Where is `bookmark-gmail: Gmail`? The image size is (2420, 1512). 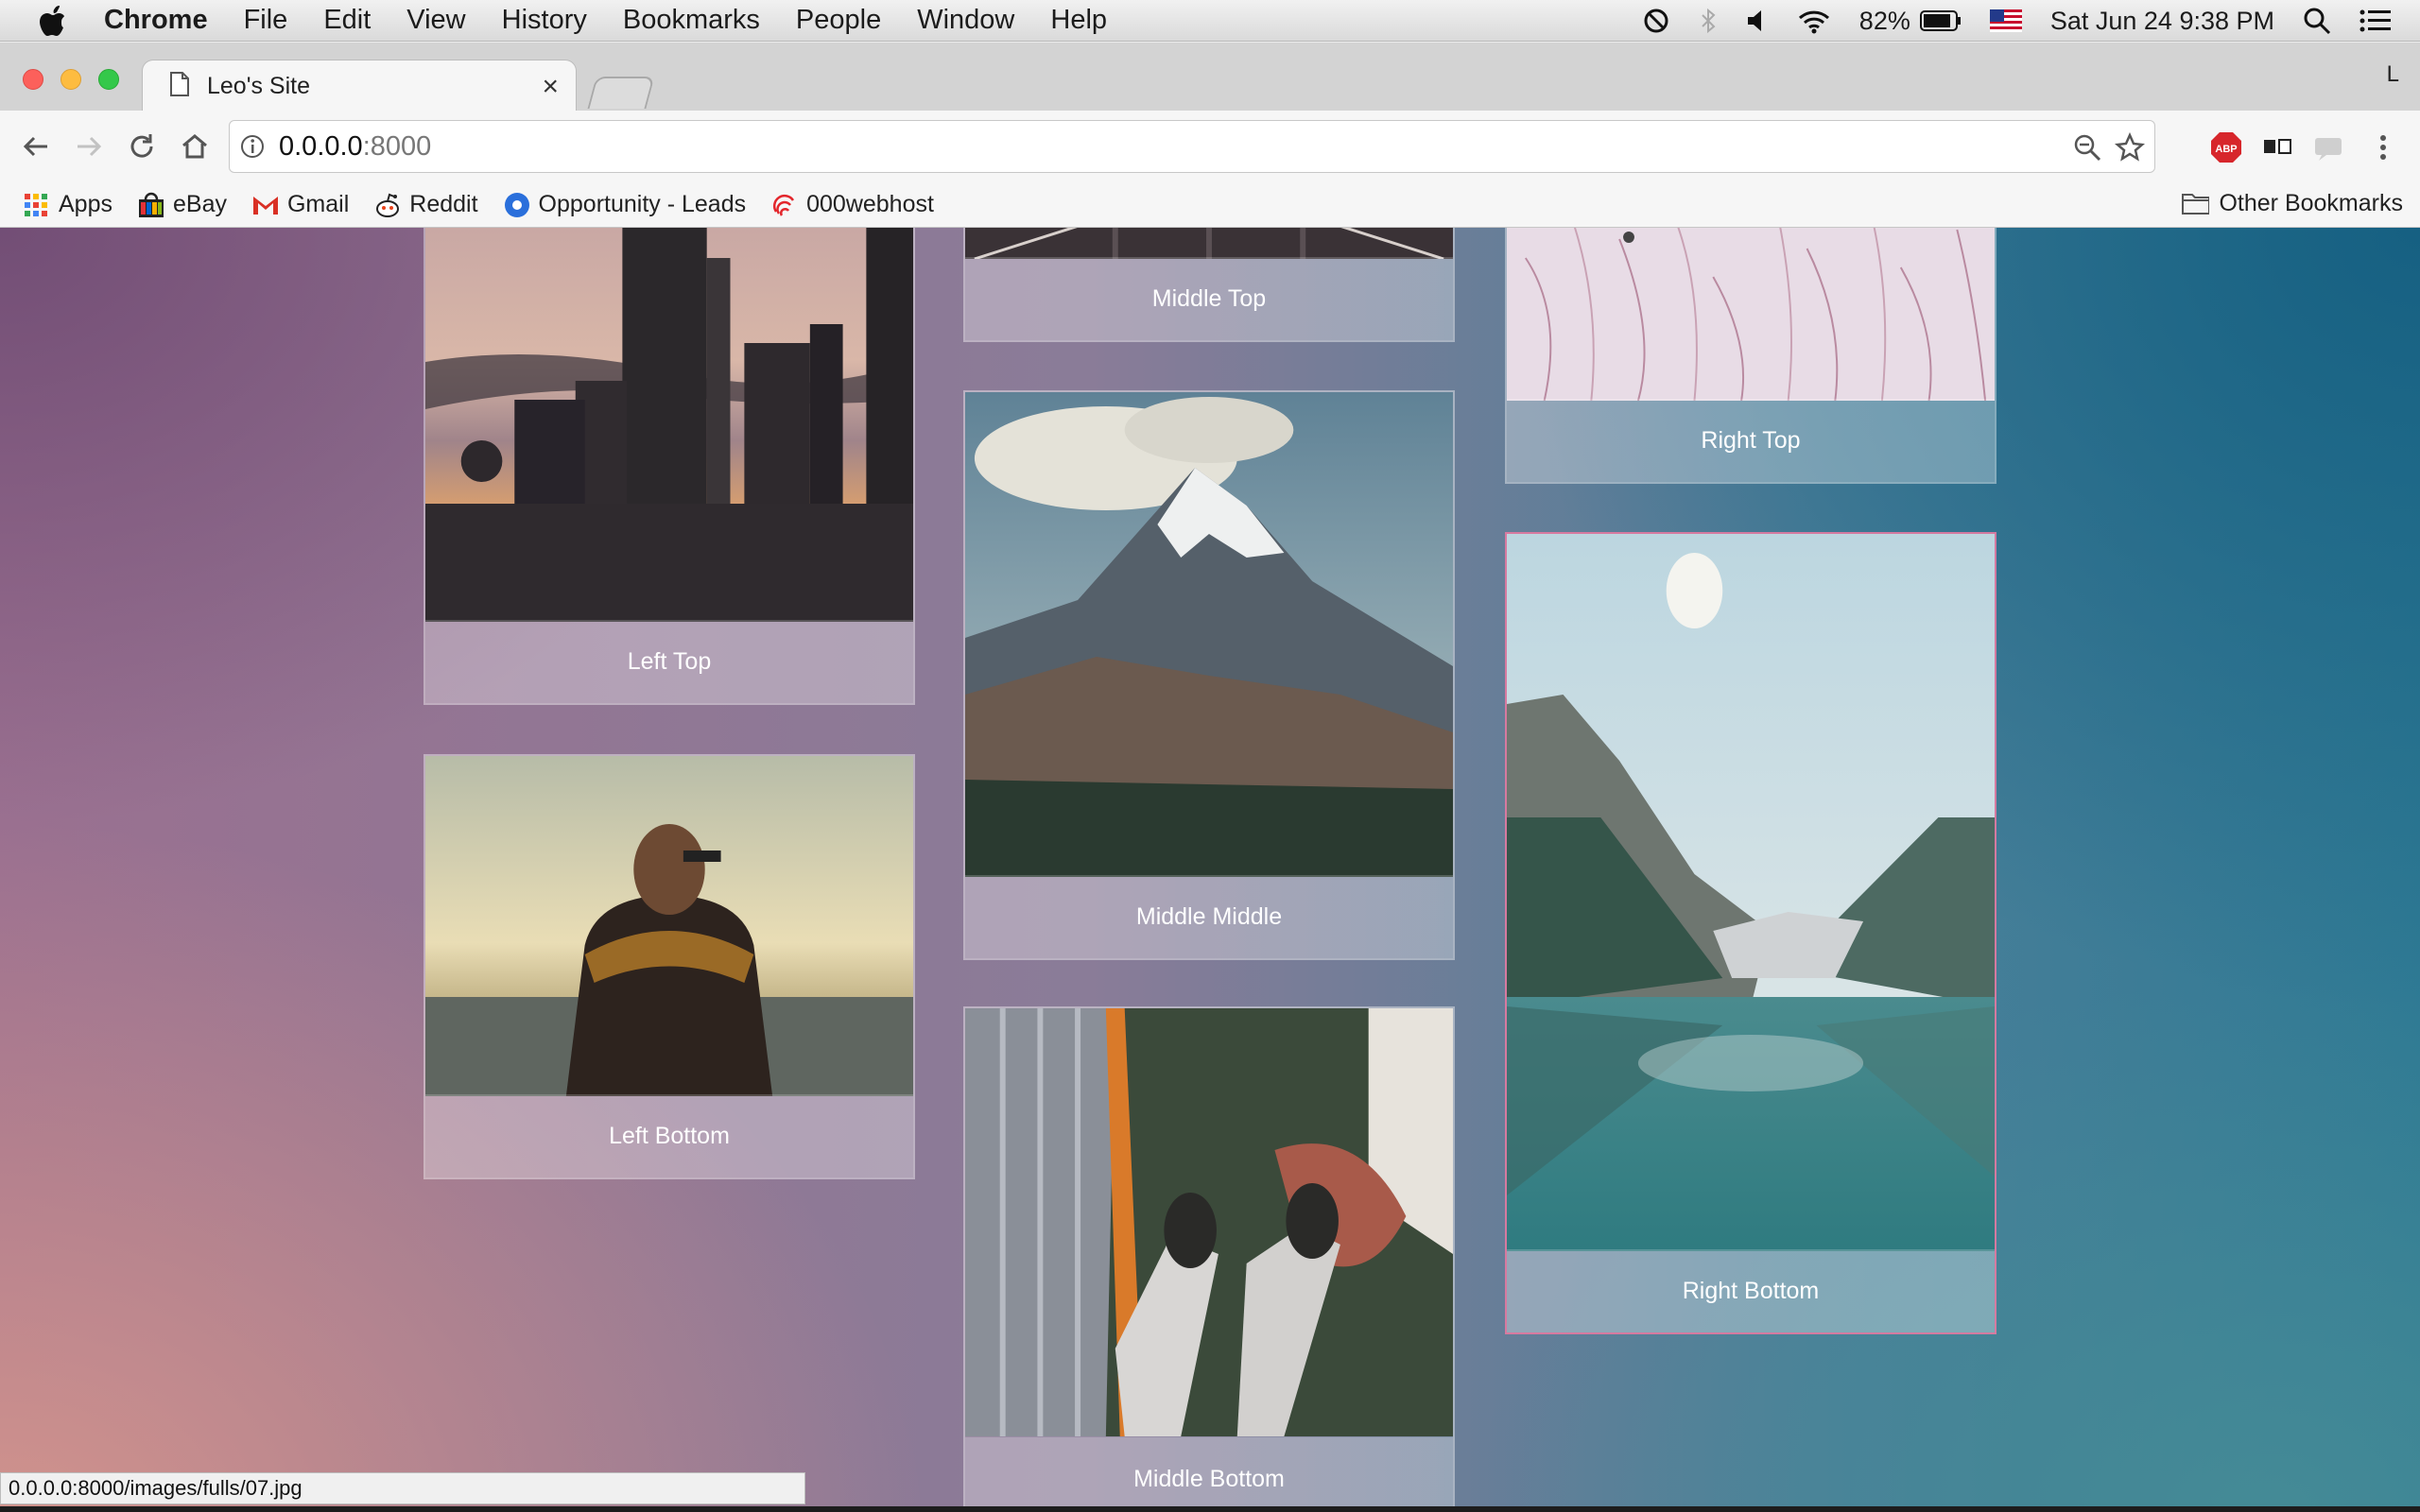 bookmark-gmail: Gmail is located at coordinates (300, 204).